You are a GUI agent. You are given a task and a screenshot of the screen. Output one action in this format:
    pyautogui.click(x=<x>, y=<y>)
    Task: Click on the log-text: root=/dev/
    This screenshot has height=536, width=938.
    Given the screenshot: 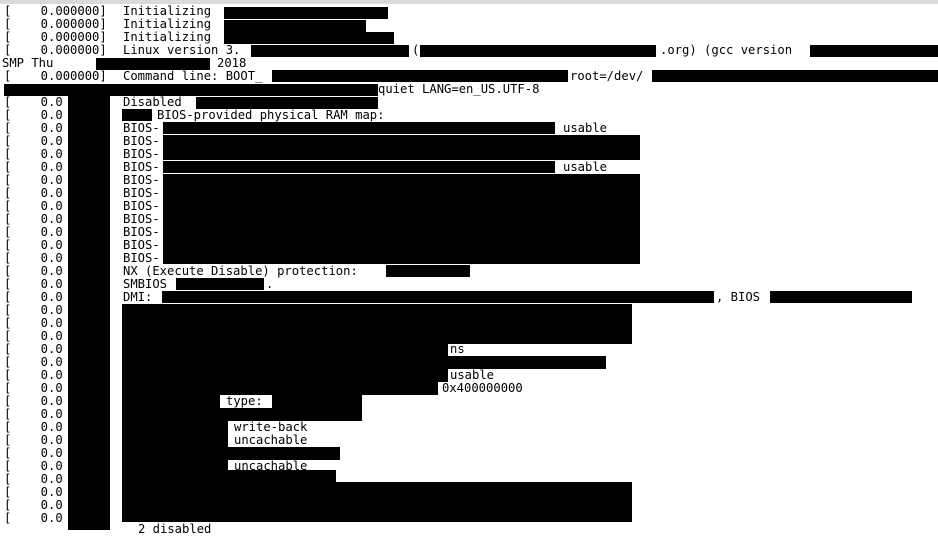 What is the action you would take?
    pyautogui.click(x=607, y=76)
    